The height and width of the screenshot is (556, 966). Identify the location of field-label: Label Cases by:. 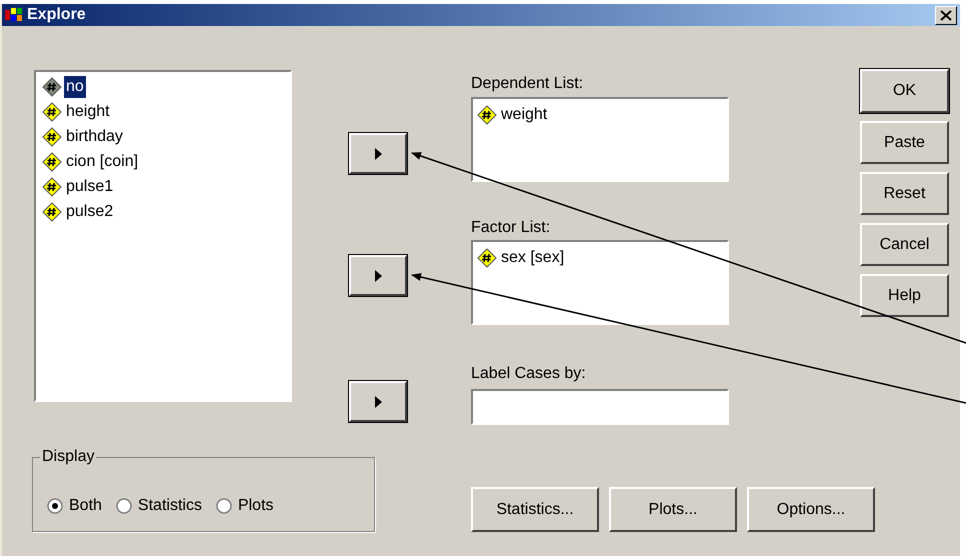
(529, 374).